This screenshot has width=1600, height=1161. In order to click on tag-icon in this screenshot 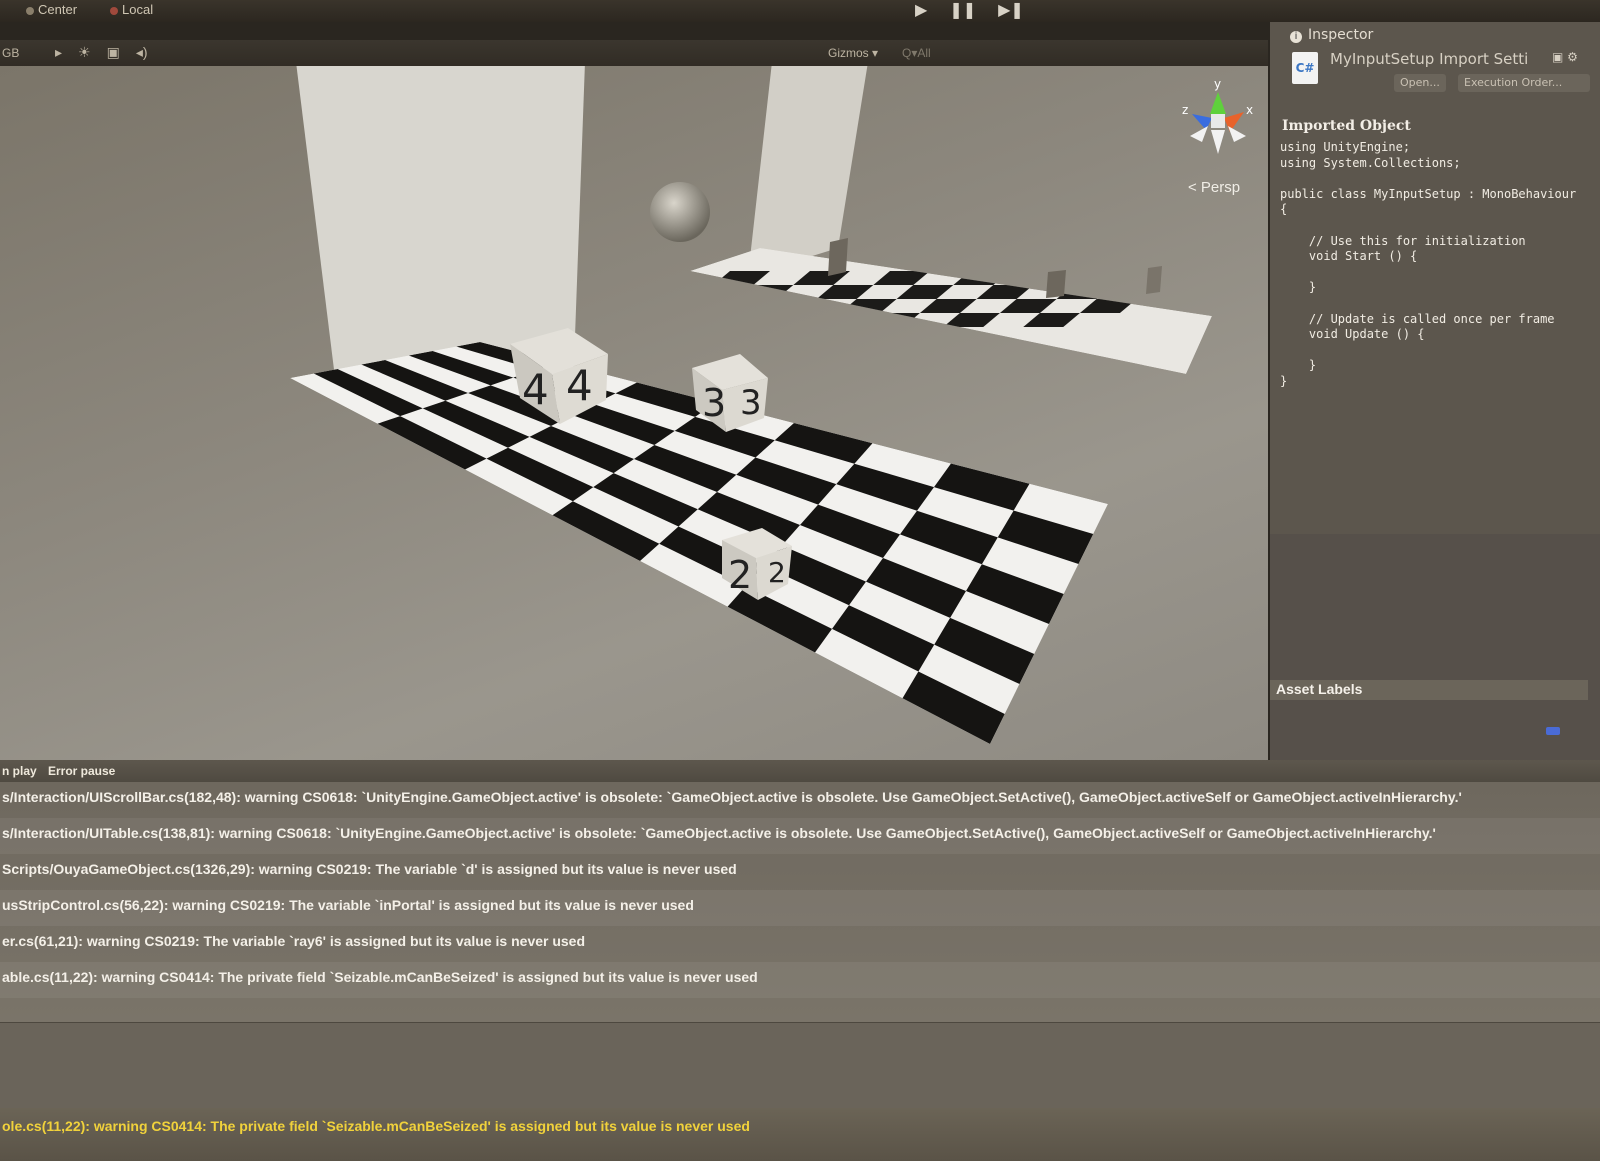, I will do `click(1553, 731)`.